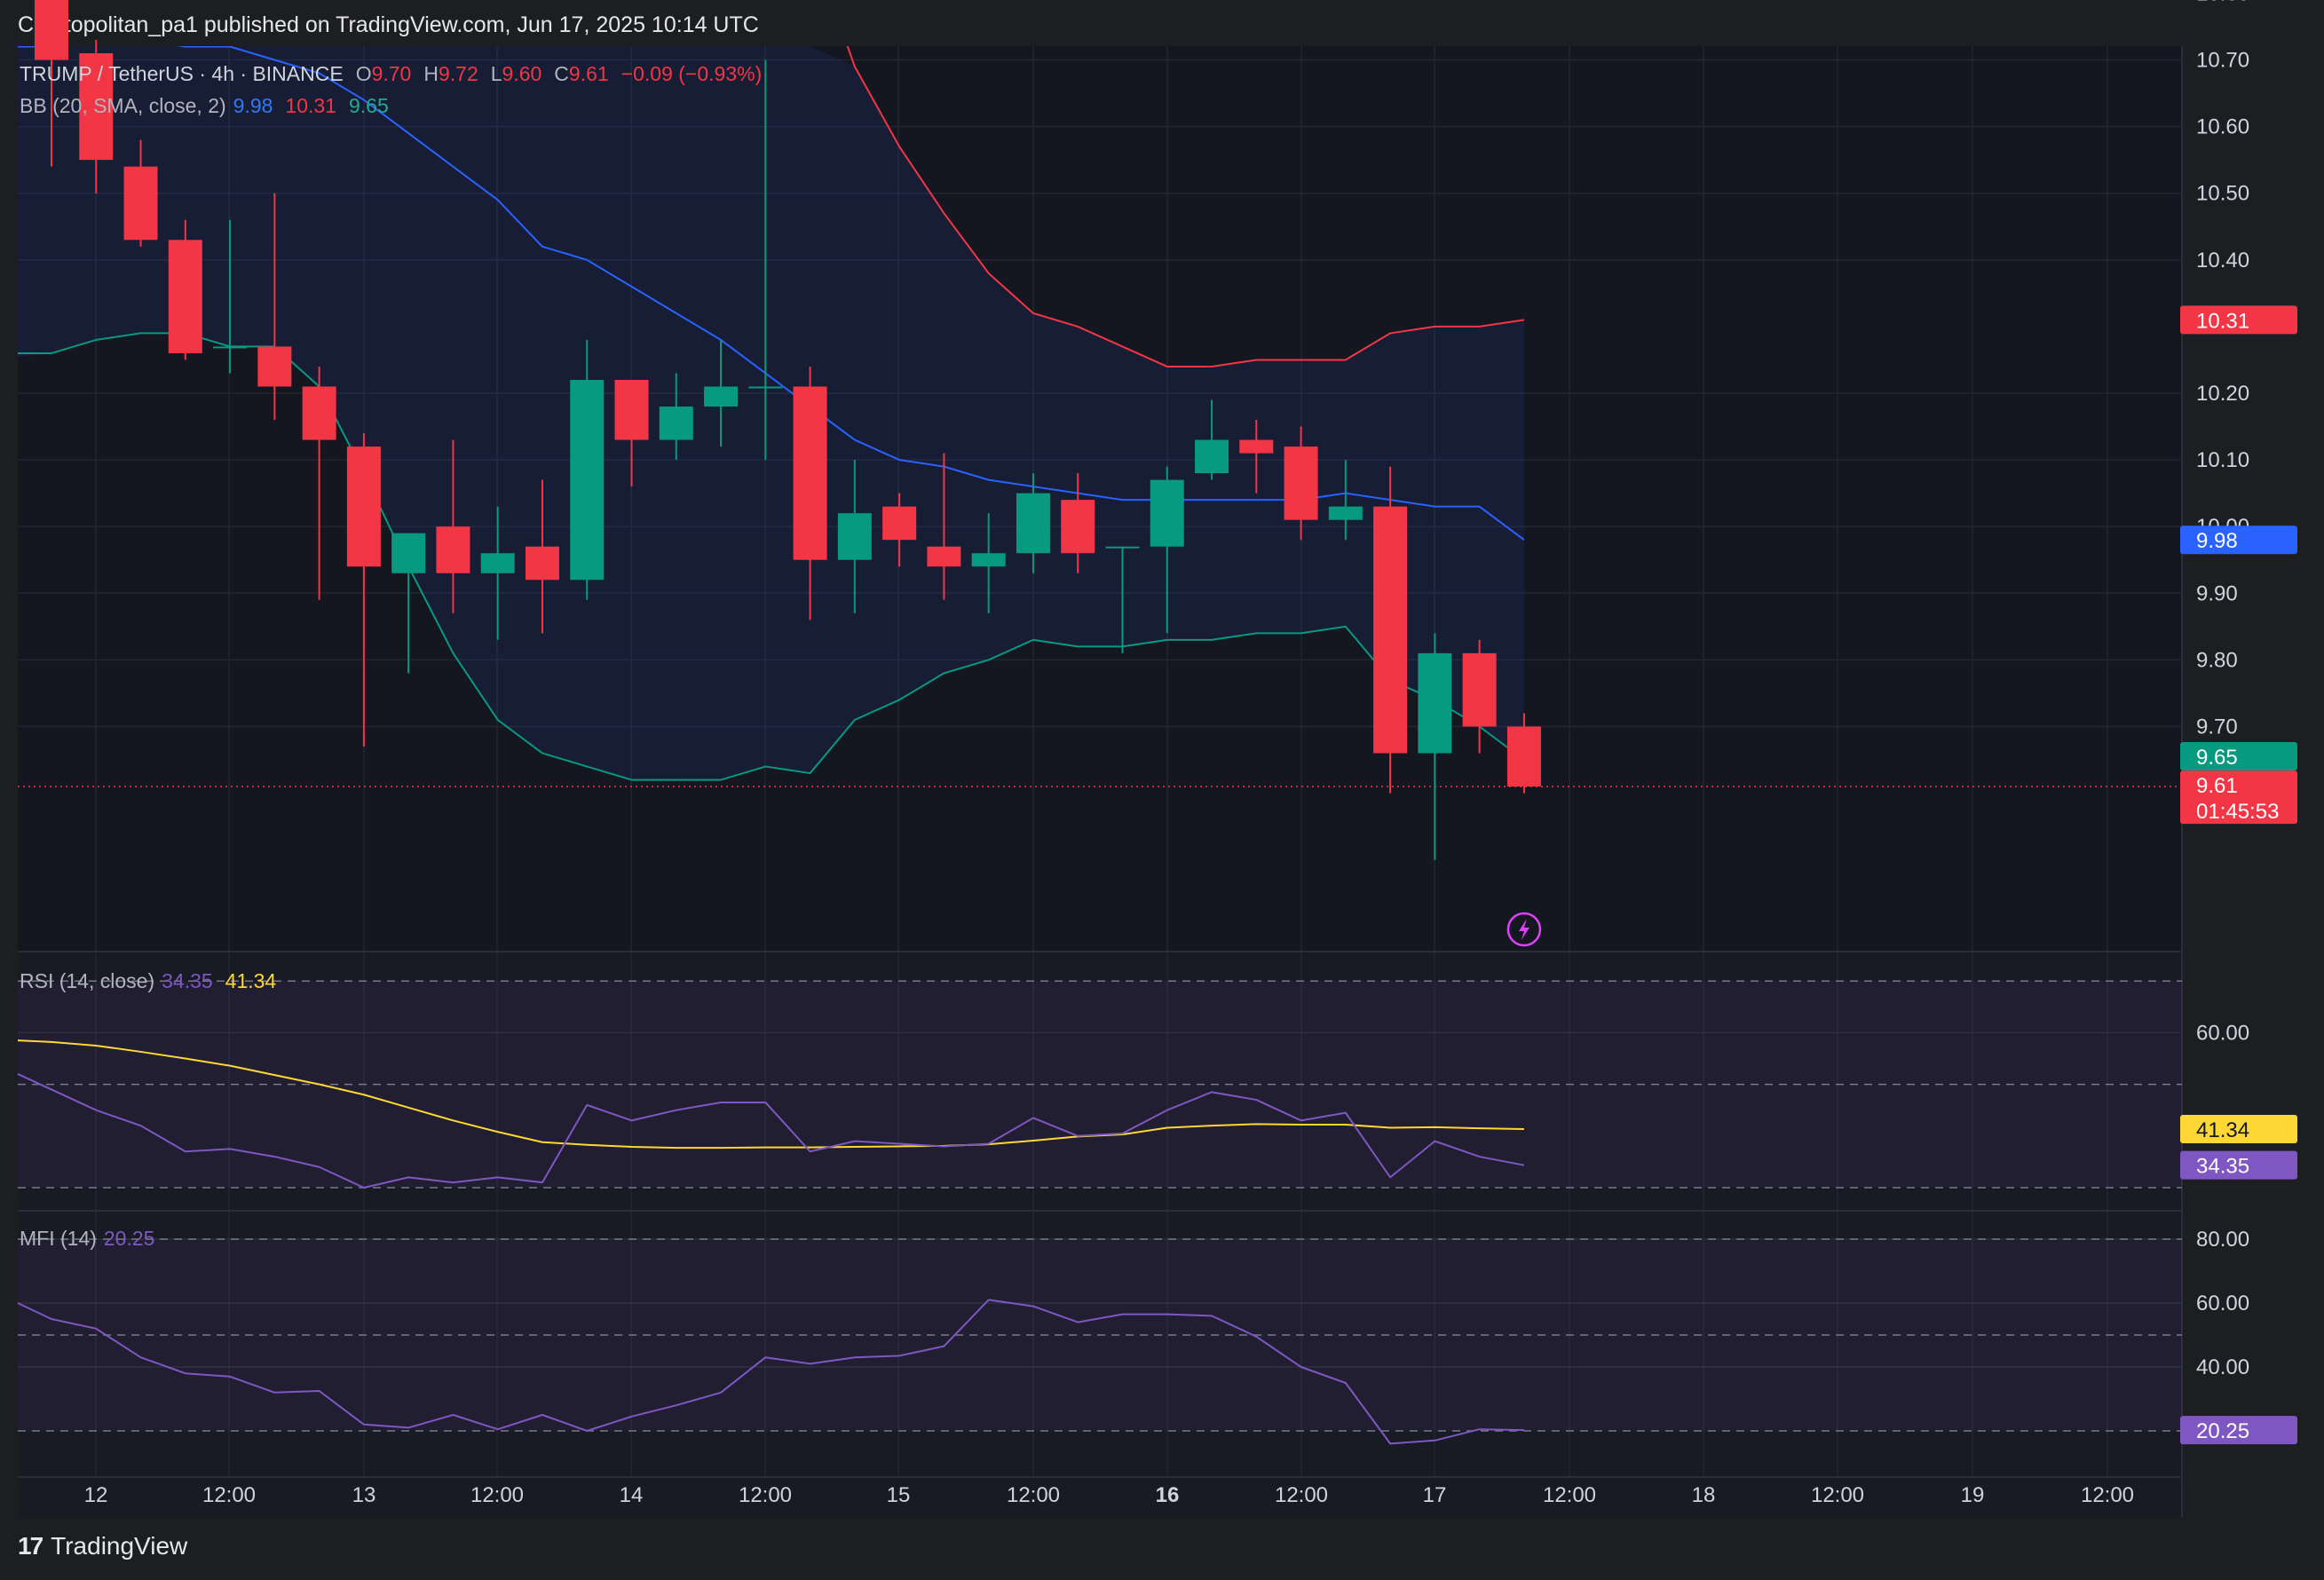 The width and height of the screenshot is (2324, 1580). Describe the element at coordinates (1100, 1084) in the screenshot. I see `rsi-band-fill` at that location.